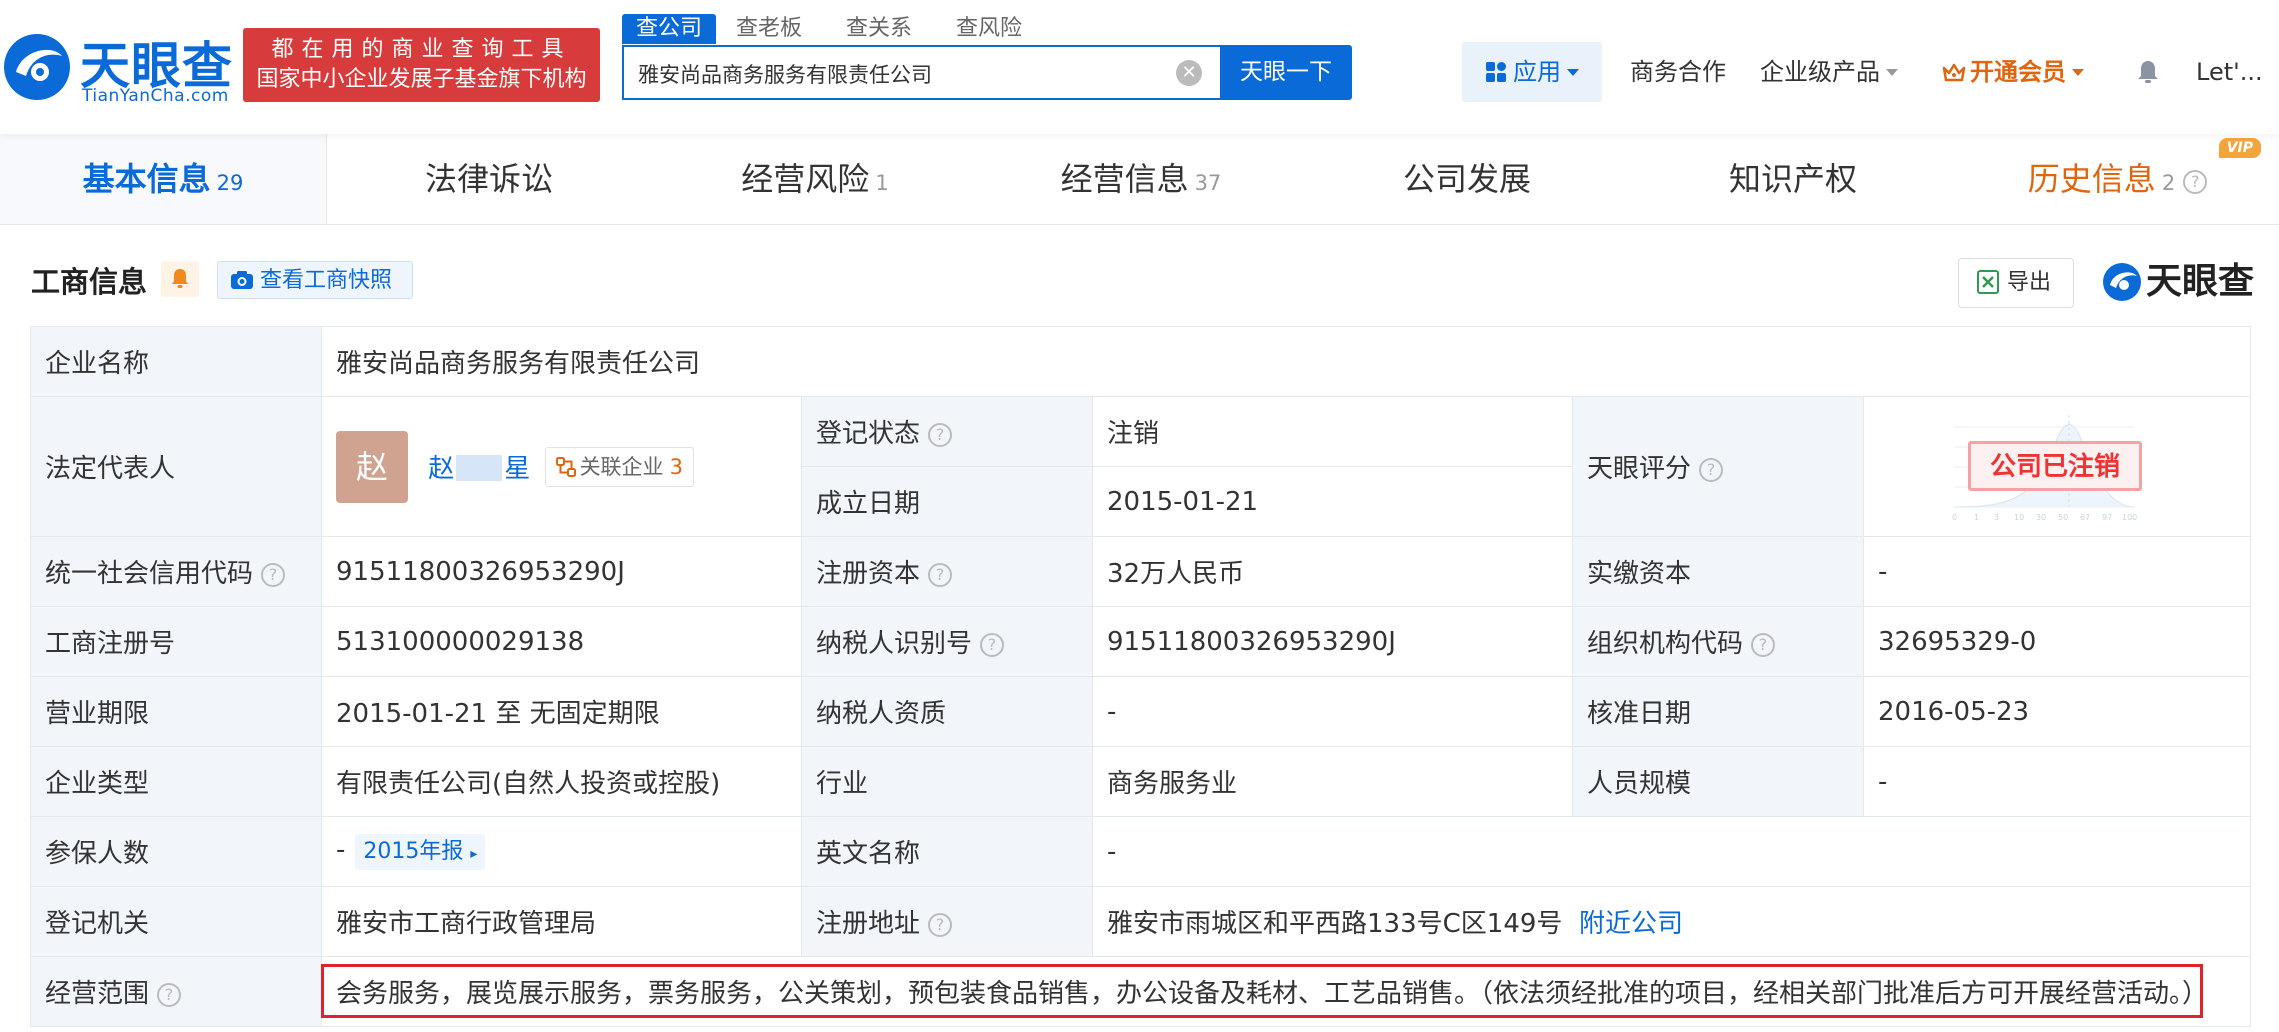  Describe the element at coordinates (1286, 72) in the screenshot. I see `search-button: 天眼一下` at that location.